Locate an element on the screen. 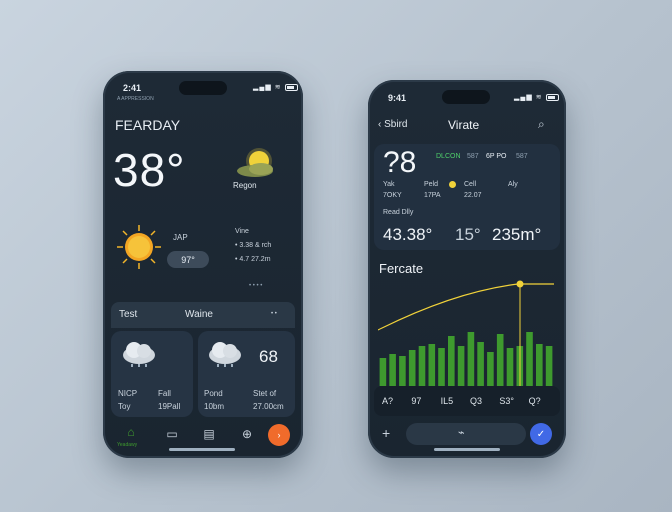 The height and width of the screenshot is (512, 672). forecast-chart is located at coordinates (466, 333).